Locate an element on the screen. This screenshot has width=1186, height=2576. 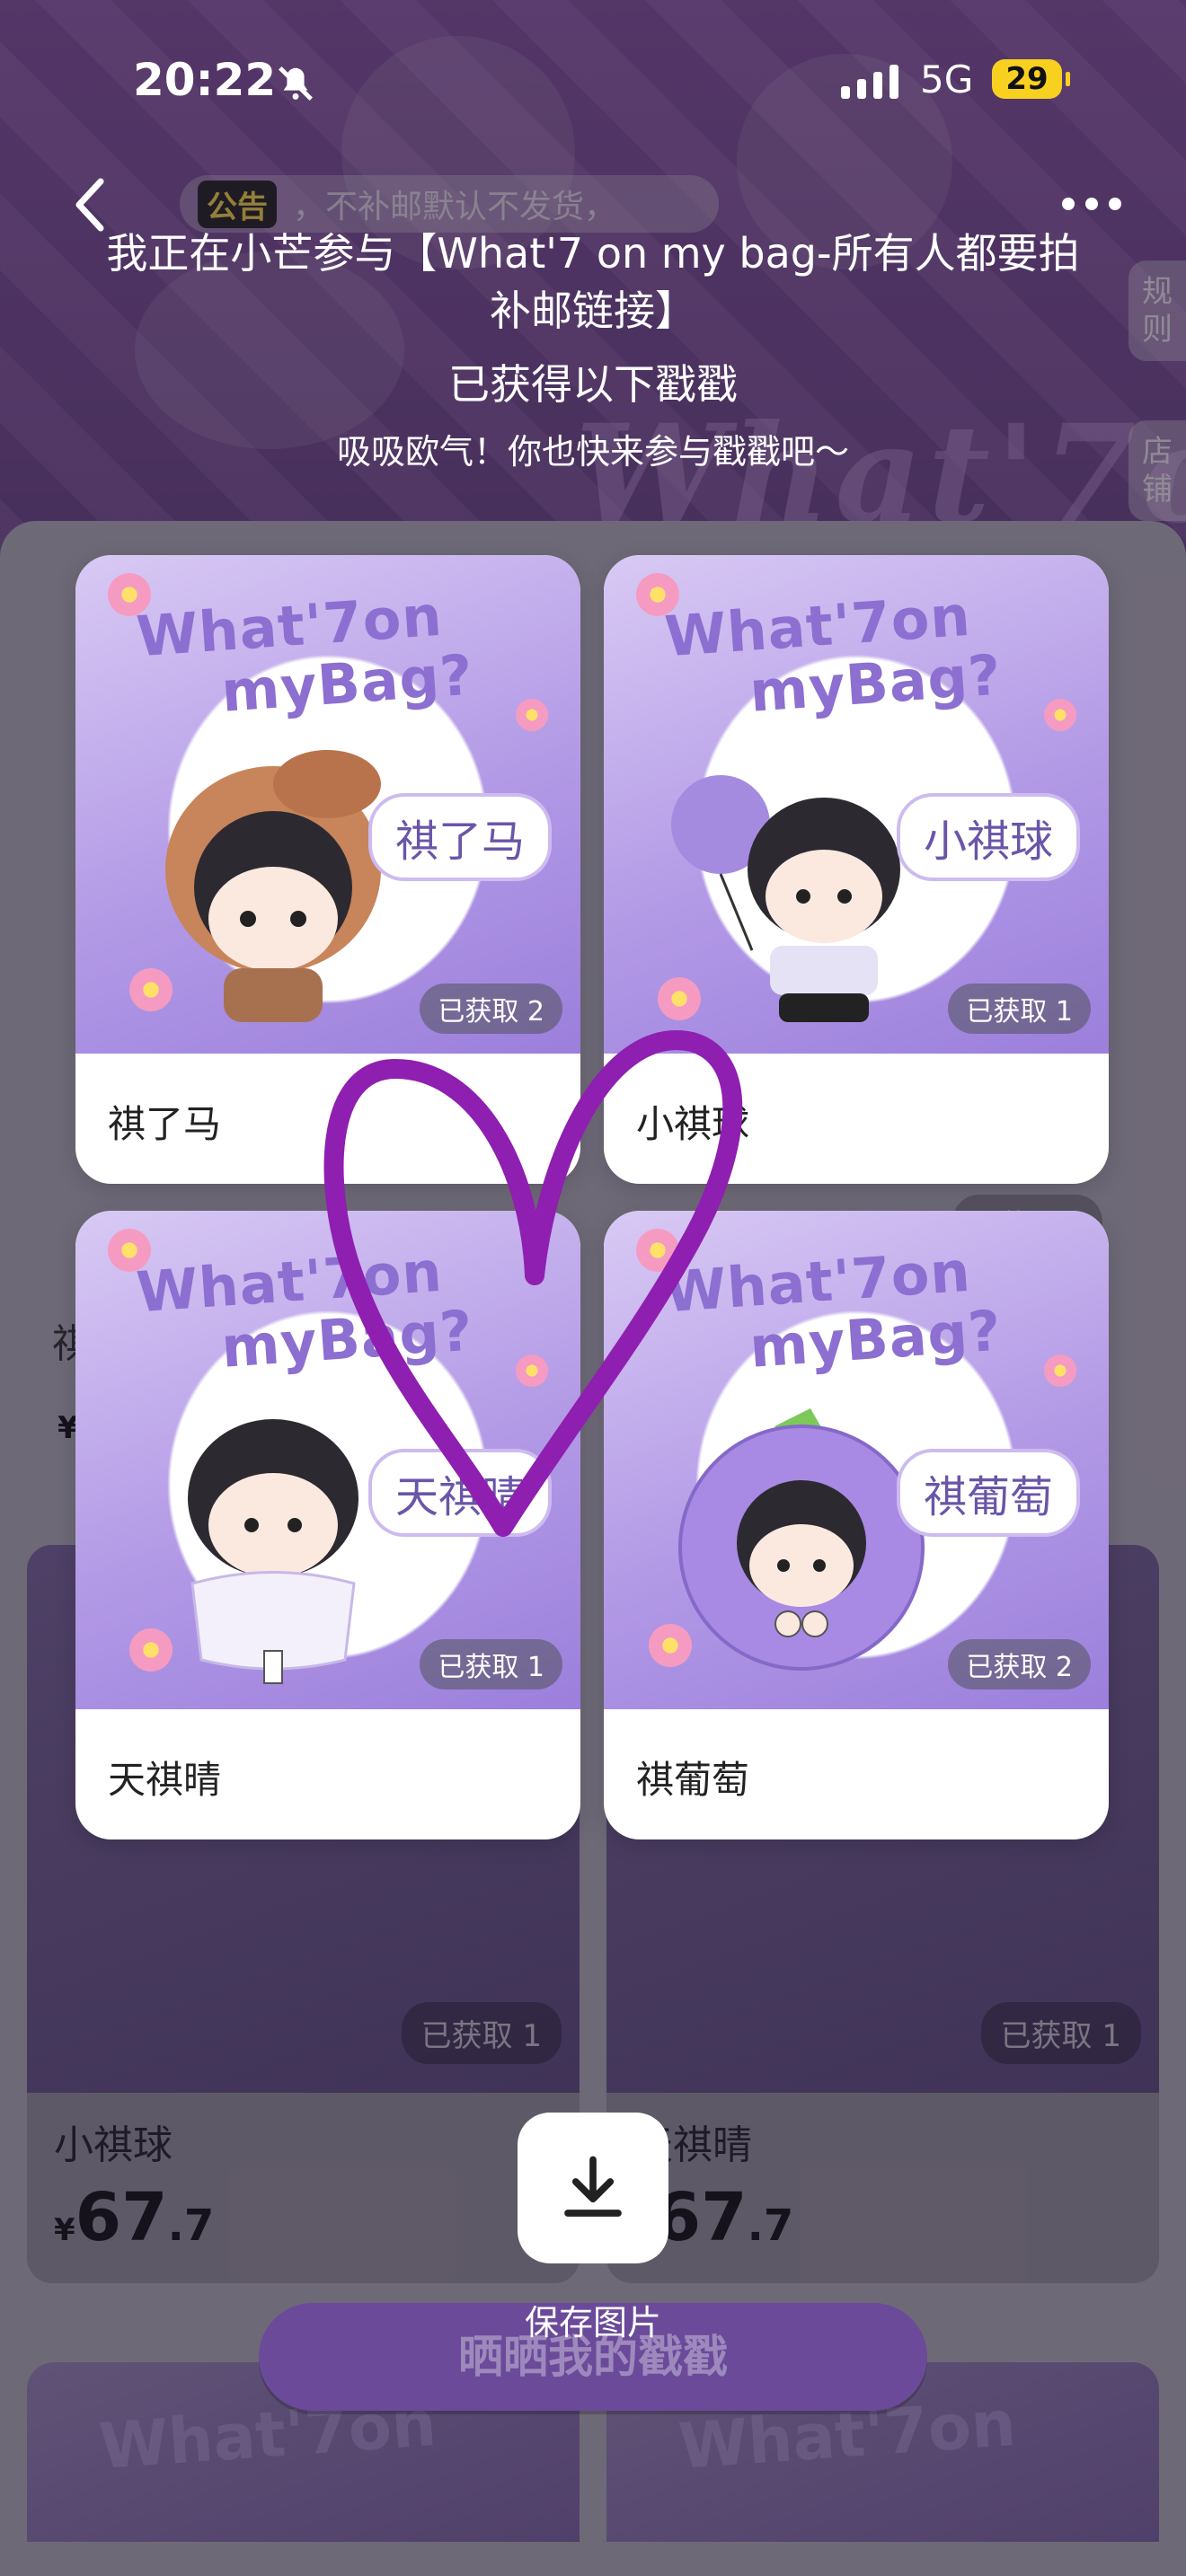
save-image-button is located at coordinates (593, 2188).